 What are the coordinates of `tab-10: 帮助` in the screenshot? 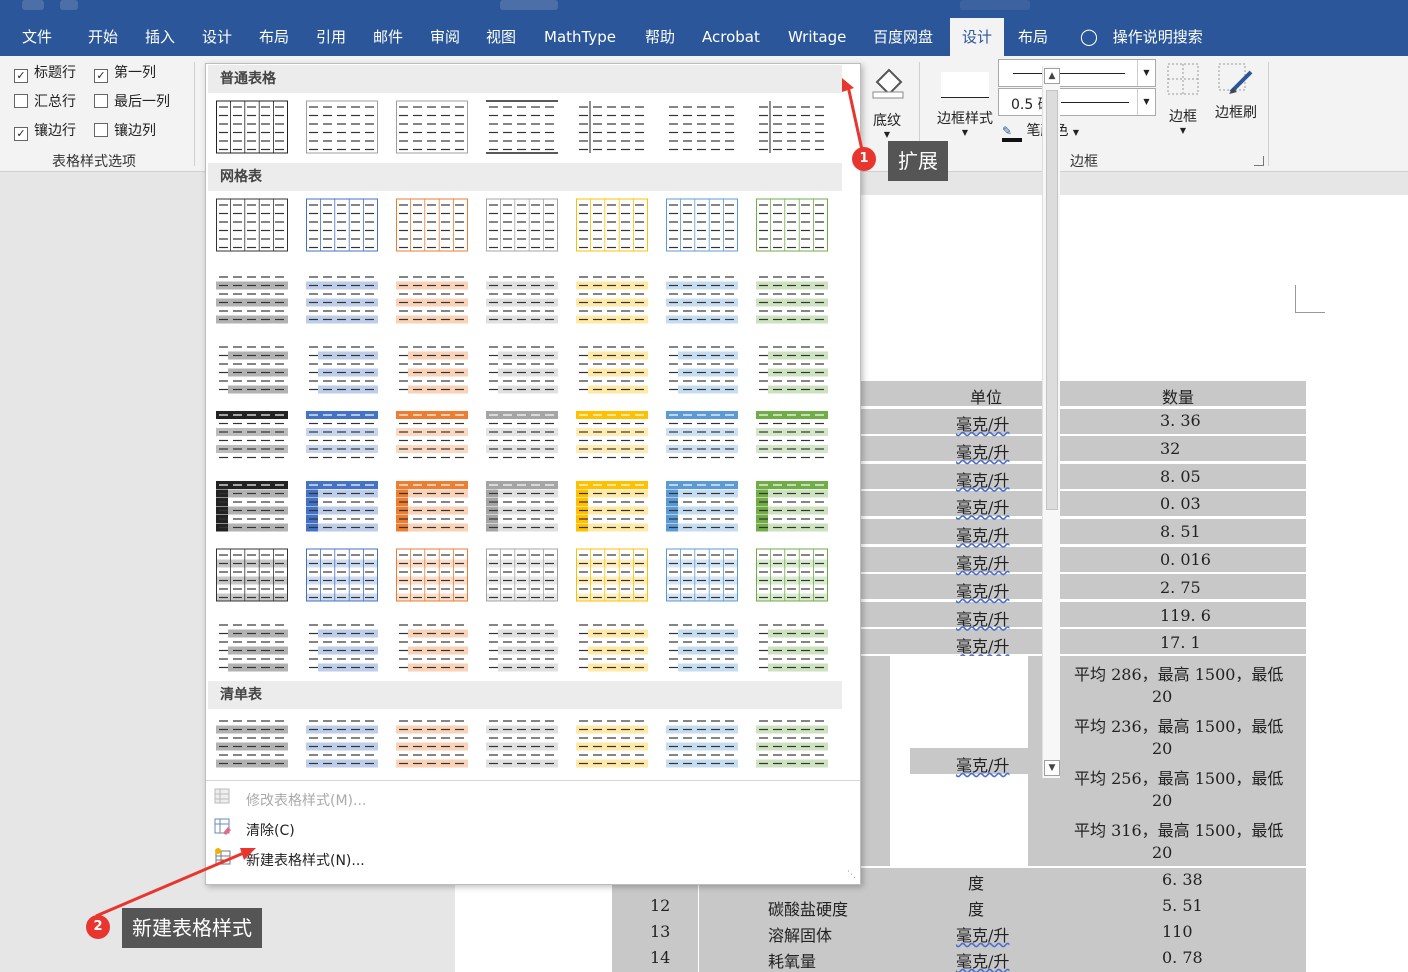 It's located at (660, 37).